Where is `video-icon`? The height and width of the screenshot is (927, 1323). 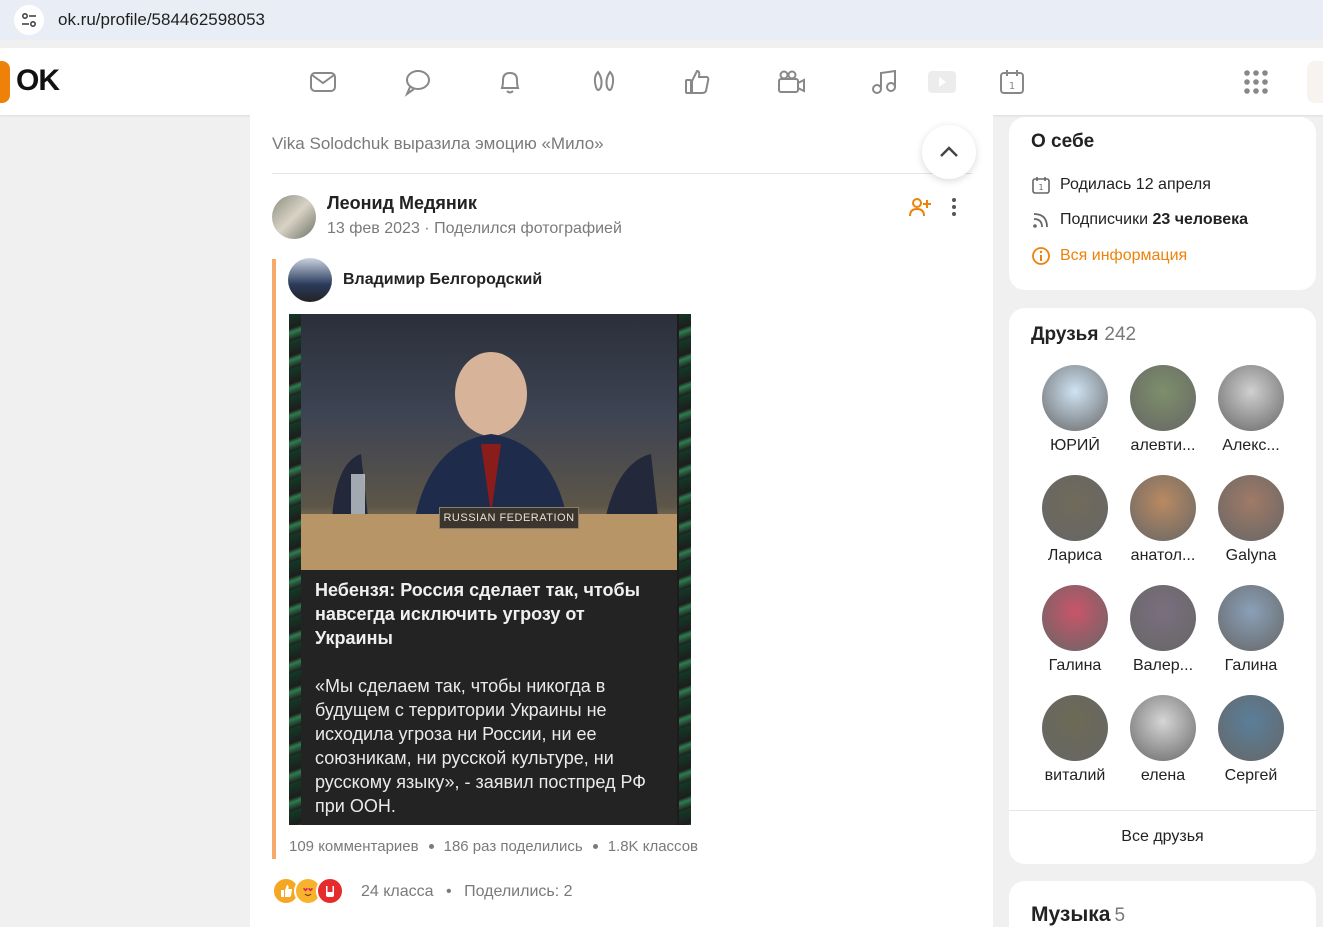
video-icon is located at coordinates (791, 82).